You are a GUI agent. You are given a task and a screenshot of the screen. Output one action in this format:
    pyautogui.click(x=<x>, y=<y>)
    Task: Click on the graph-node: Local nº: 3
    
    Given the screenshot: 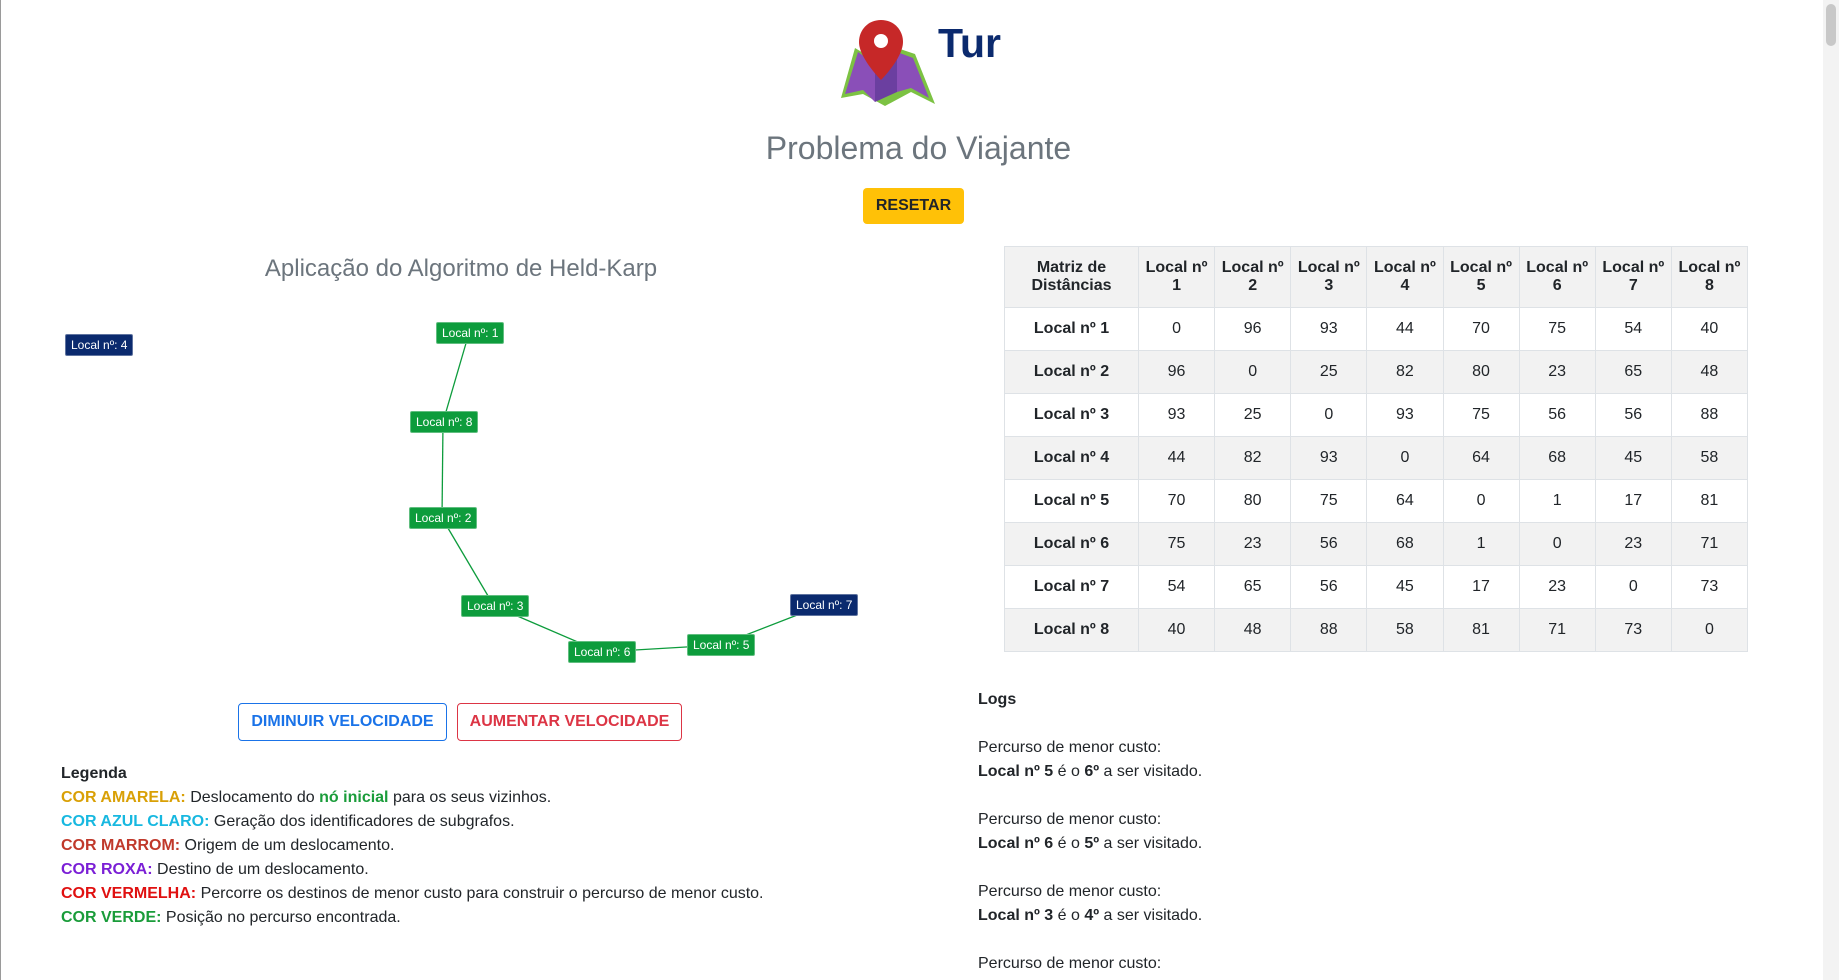 What is the action you would take?
    pyautogui.click(x=495, y=606)
    